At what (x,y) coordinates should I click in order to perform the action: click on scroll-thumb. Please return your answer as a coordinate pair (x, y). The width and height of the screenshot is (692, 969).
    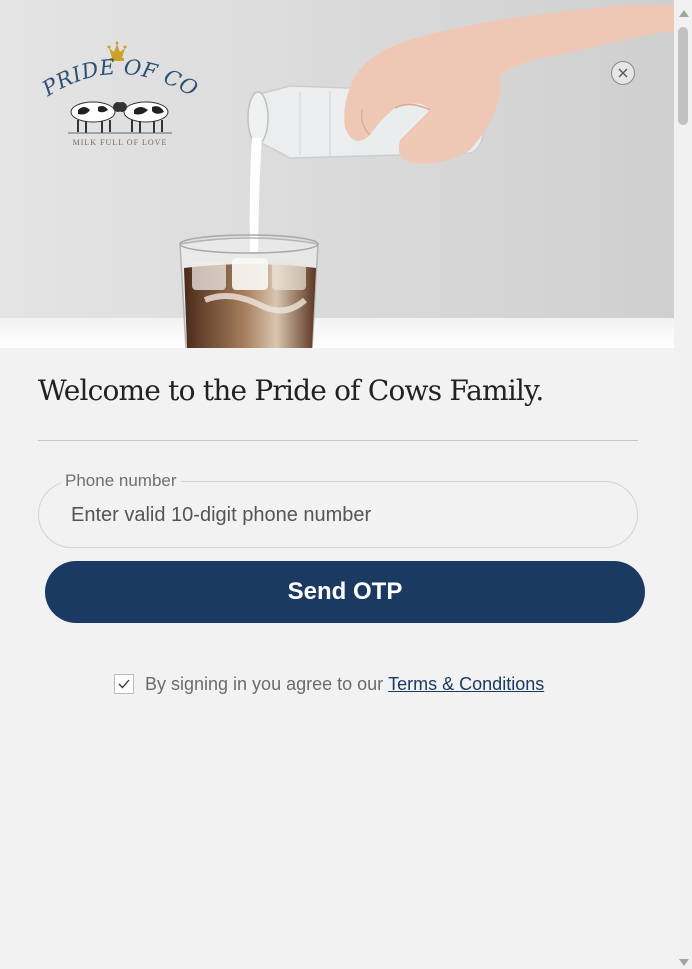
    Looking at the image, I should click on (683, 76).